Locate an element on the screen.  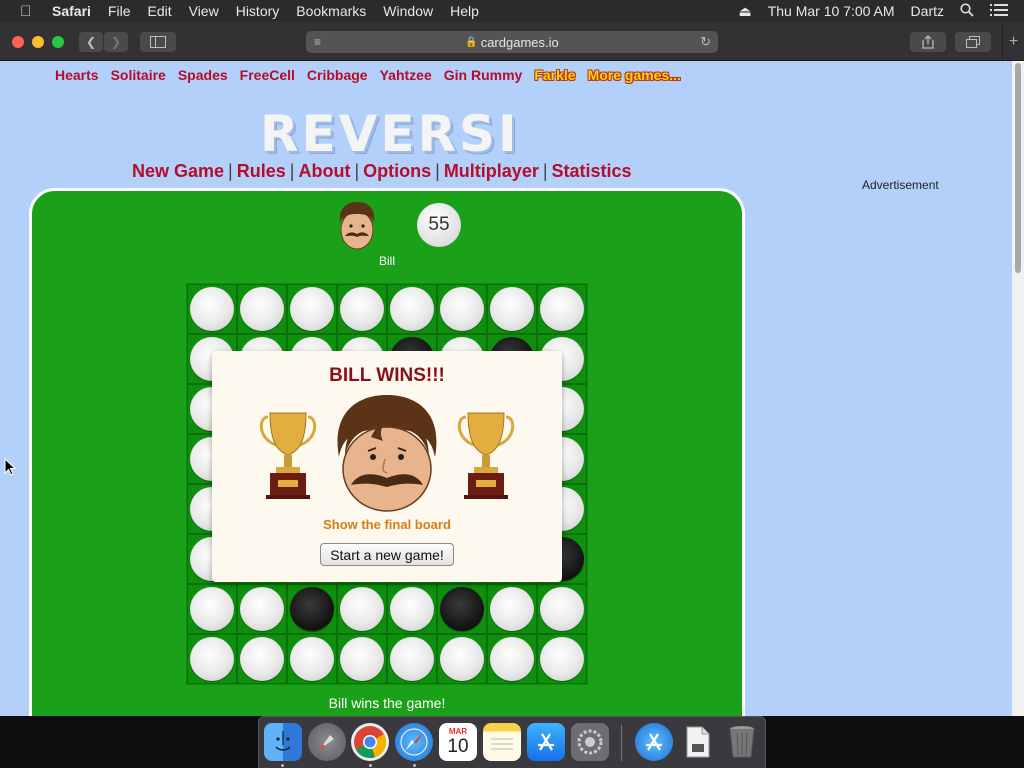
notes-icon is located at coordinates (502, 742).